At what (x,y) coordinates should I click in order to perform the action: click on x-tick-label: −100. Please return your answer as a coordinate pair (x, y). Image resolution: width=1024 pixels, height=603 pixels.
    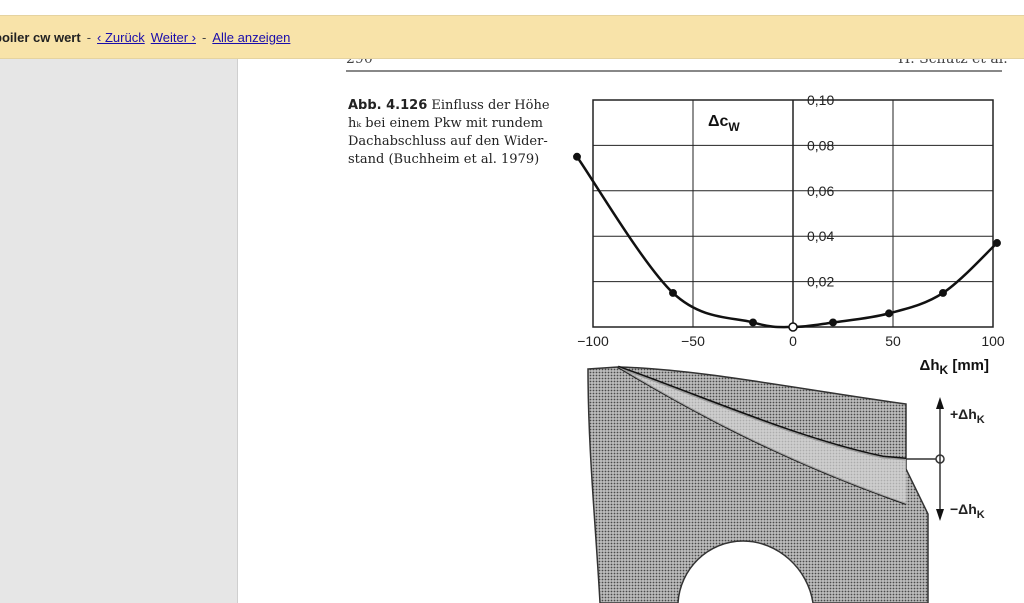
    Looking at the image, I should click on (593, 341).